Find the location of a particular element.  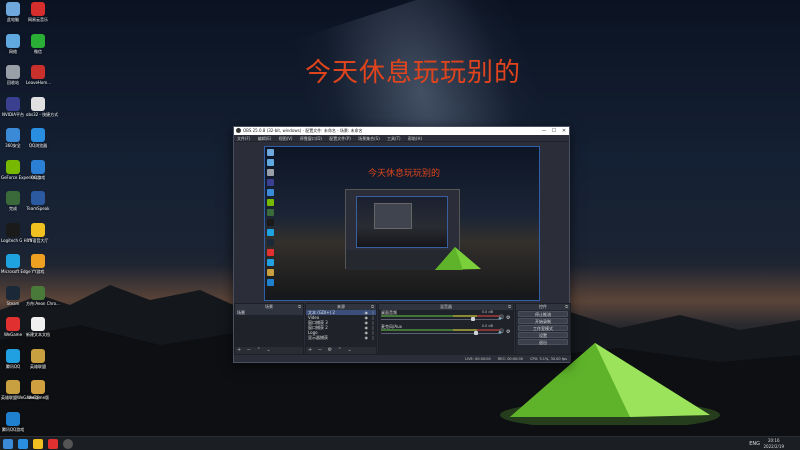

obs-preview-canvas: 今天休息玩玩别的 is located at coordinates (402, 223).